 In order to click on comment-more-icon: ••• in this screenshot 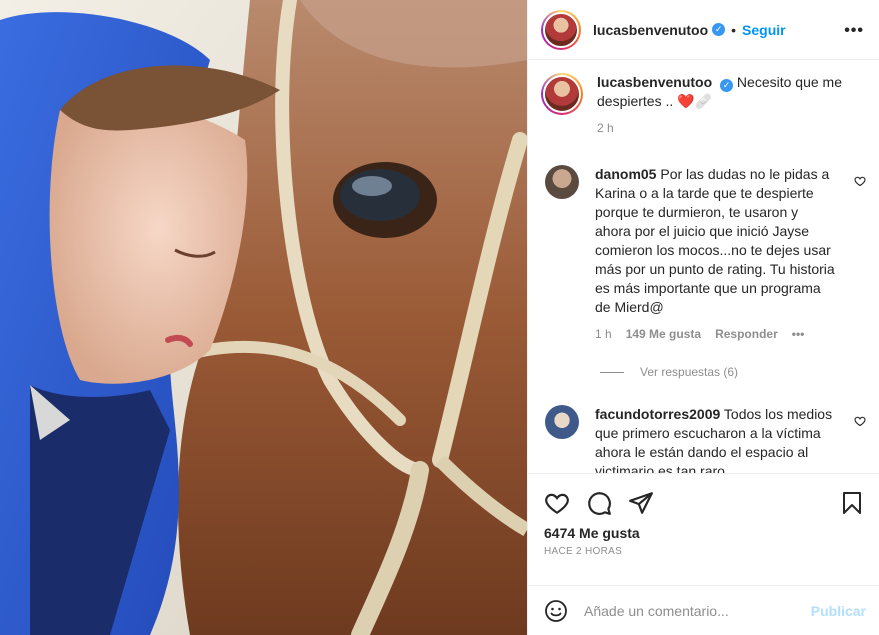, I will do `click(798, 334)`.